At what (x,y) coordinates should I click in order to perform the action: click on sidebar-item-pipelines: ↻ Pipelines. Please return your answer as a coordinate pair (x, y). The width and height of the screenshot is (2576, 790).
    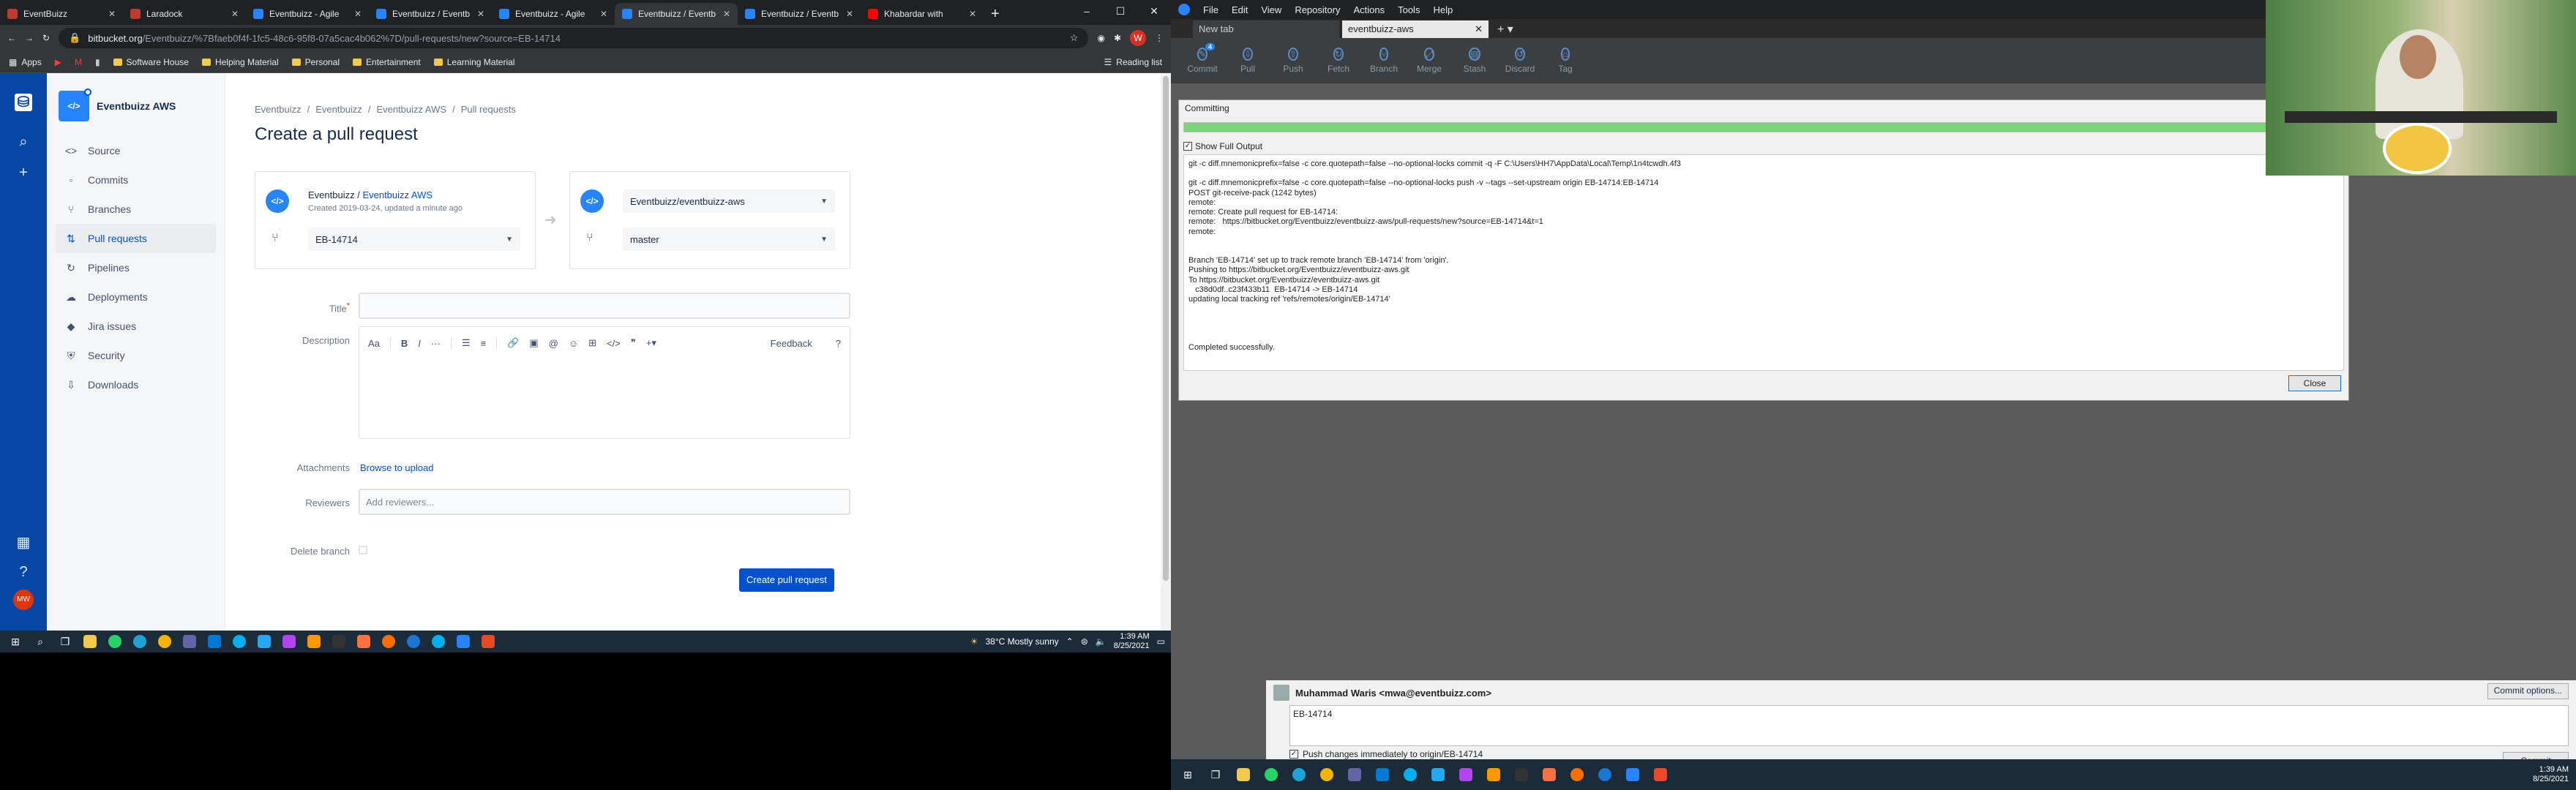
    Looking at the image, I should click on (136, 267).